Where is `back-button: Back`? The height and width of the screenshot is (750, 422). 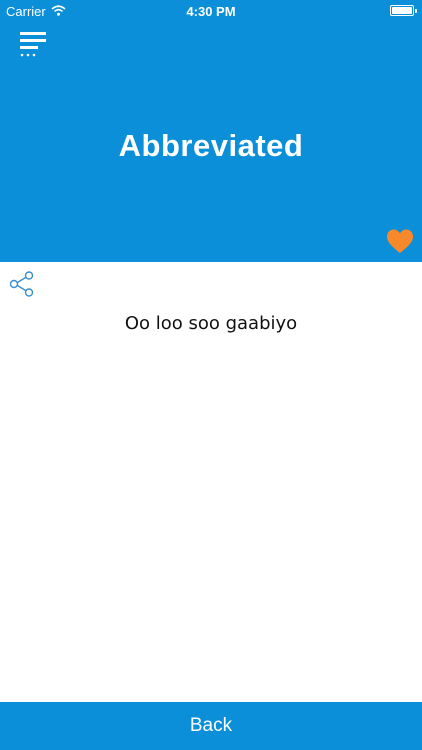 back-button: Back is located at coordinates (211, 726).